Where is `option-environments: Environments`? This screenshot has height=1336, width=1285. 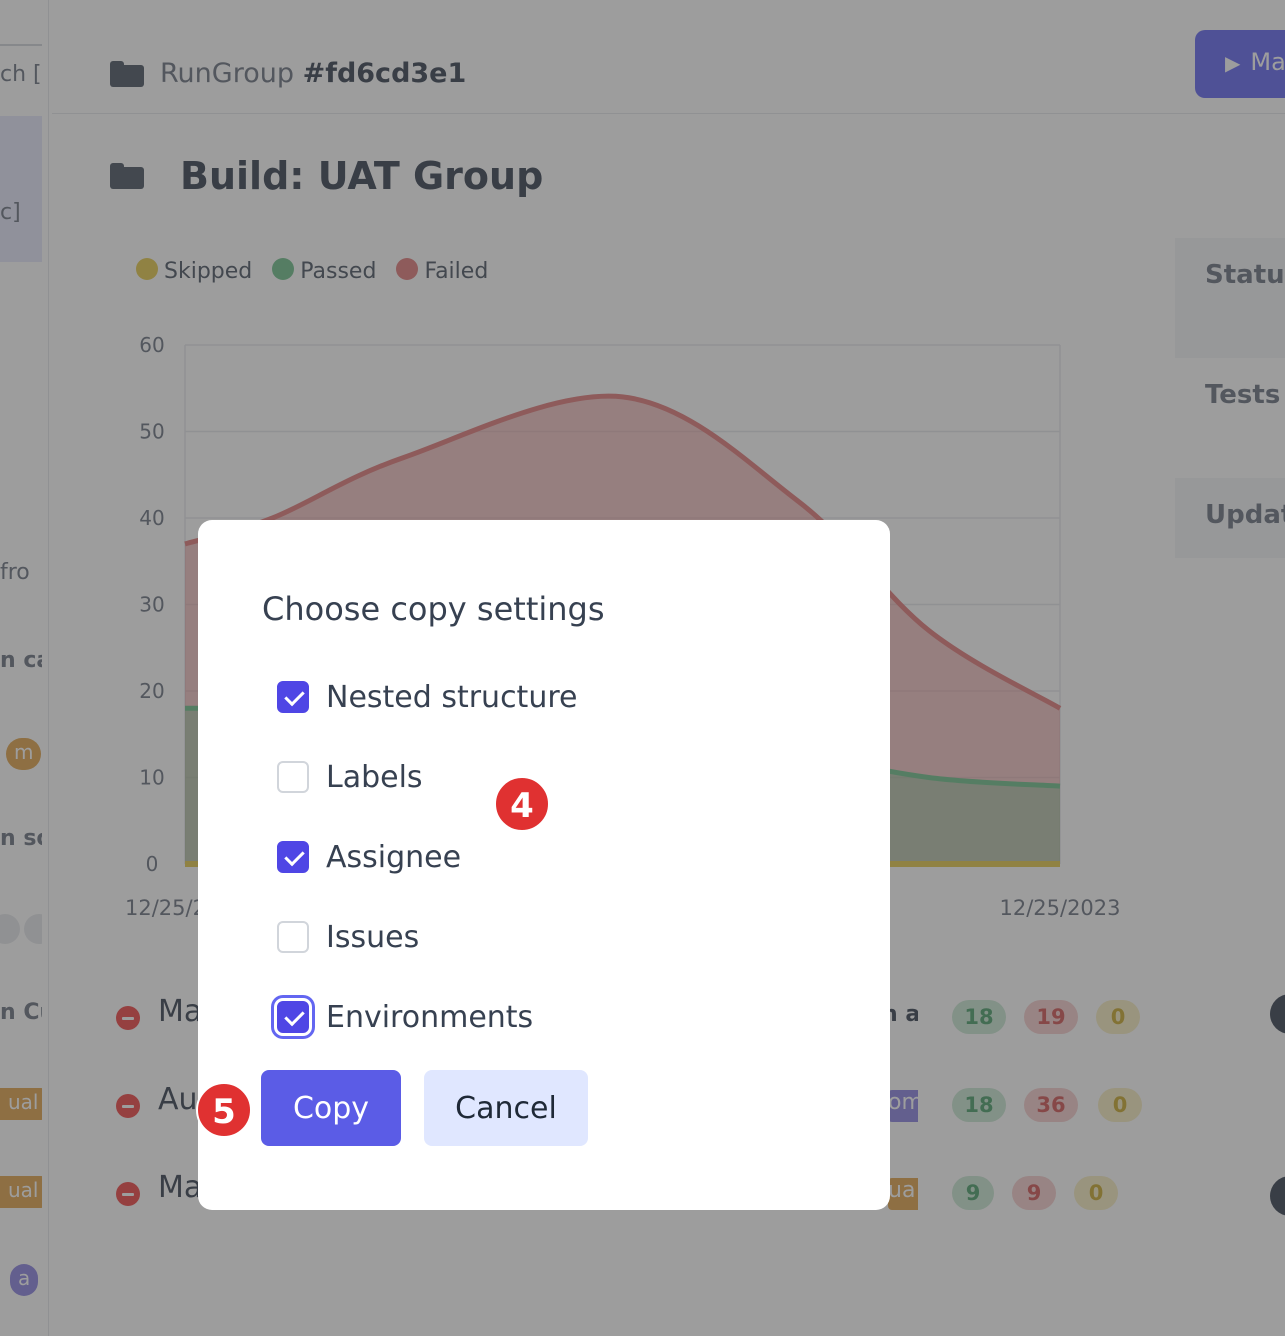
option-environments: Environments is located at coordinates (405, 1017).